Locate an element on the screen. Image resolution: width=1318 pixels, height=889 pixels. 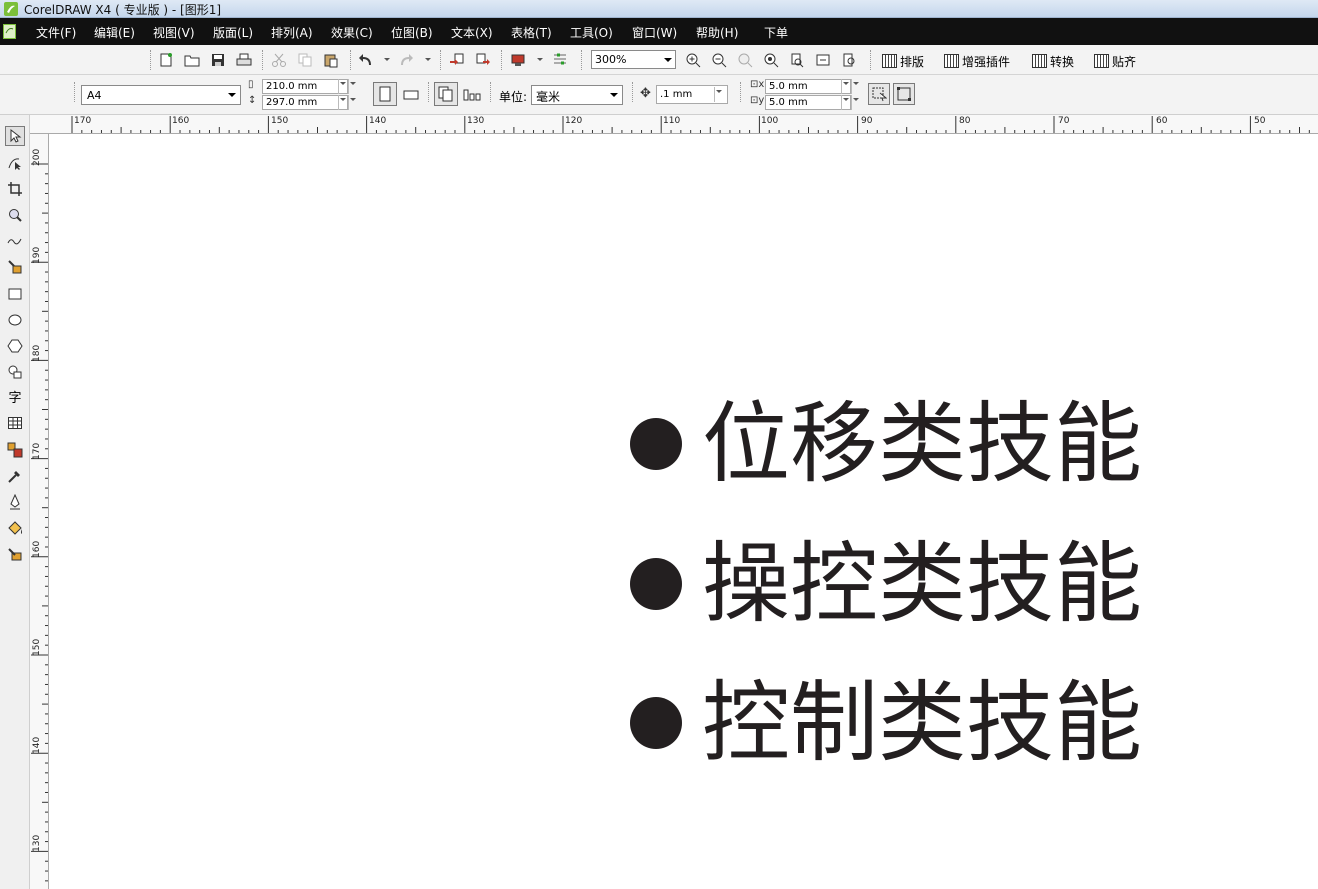
menu-file: 文件(F) is located at coordinates (56, 32).